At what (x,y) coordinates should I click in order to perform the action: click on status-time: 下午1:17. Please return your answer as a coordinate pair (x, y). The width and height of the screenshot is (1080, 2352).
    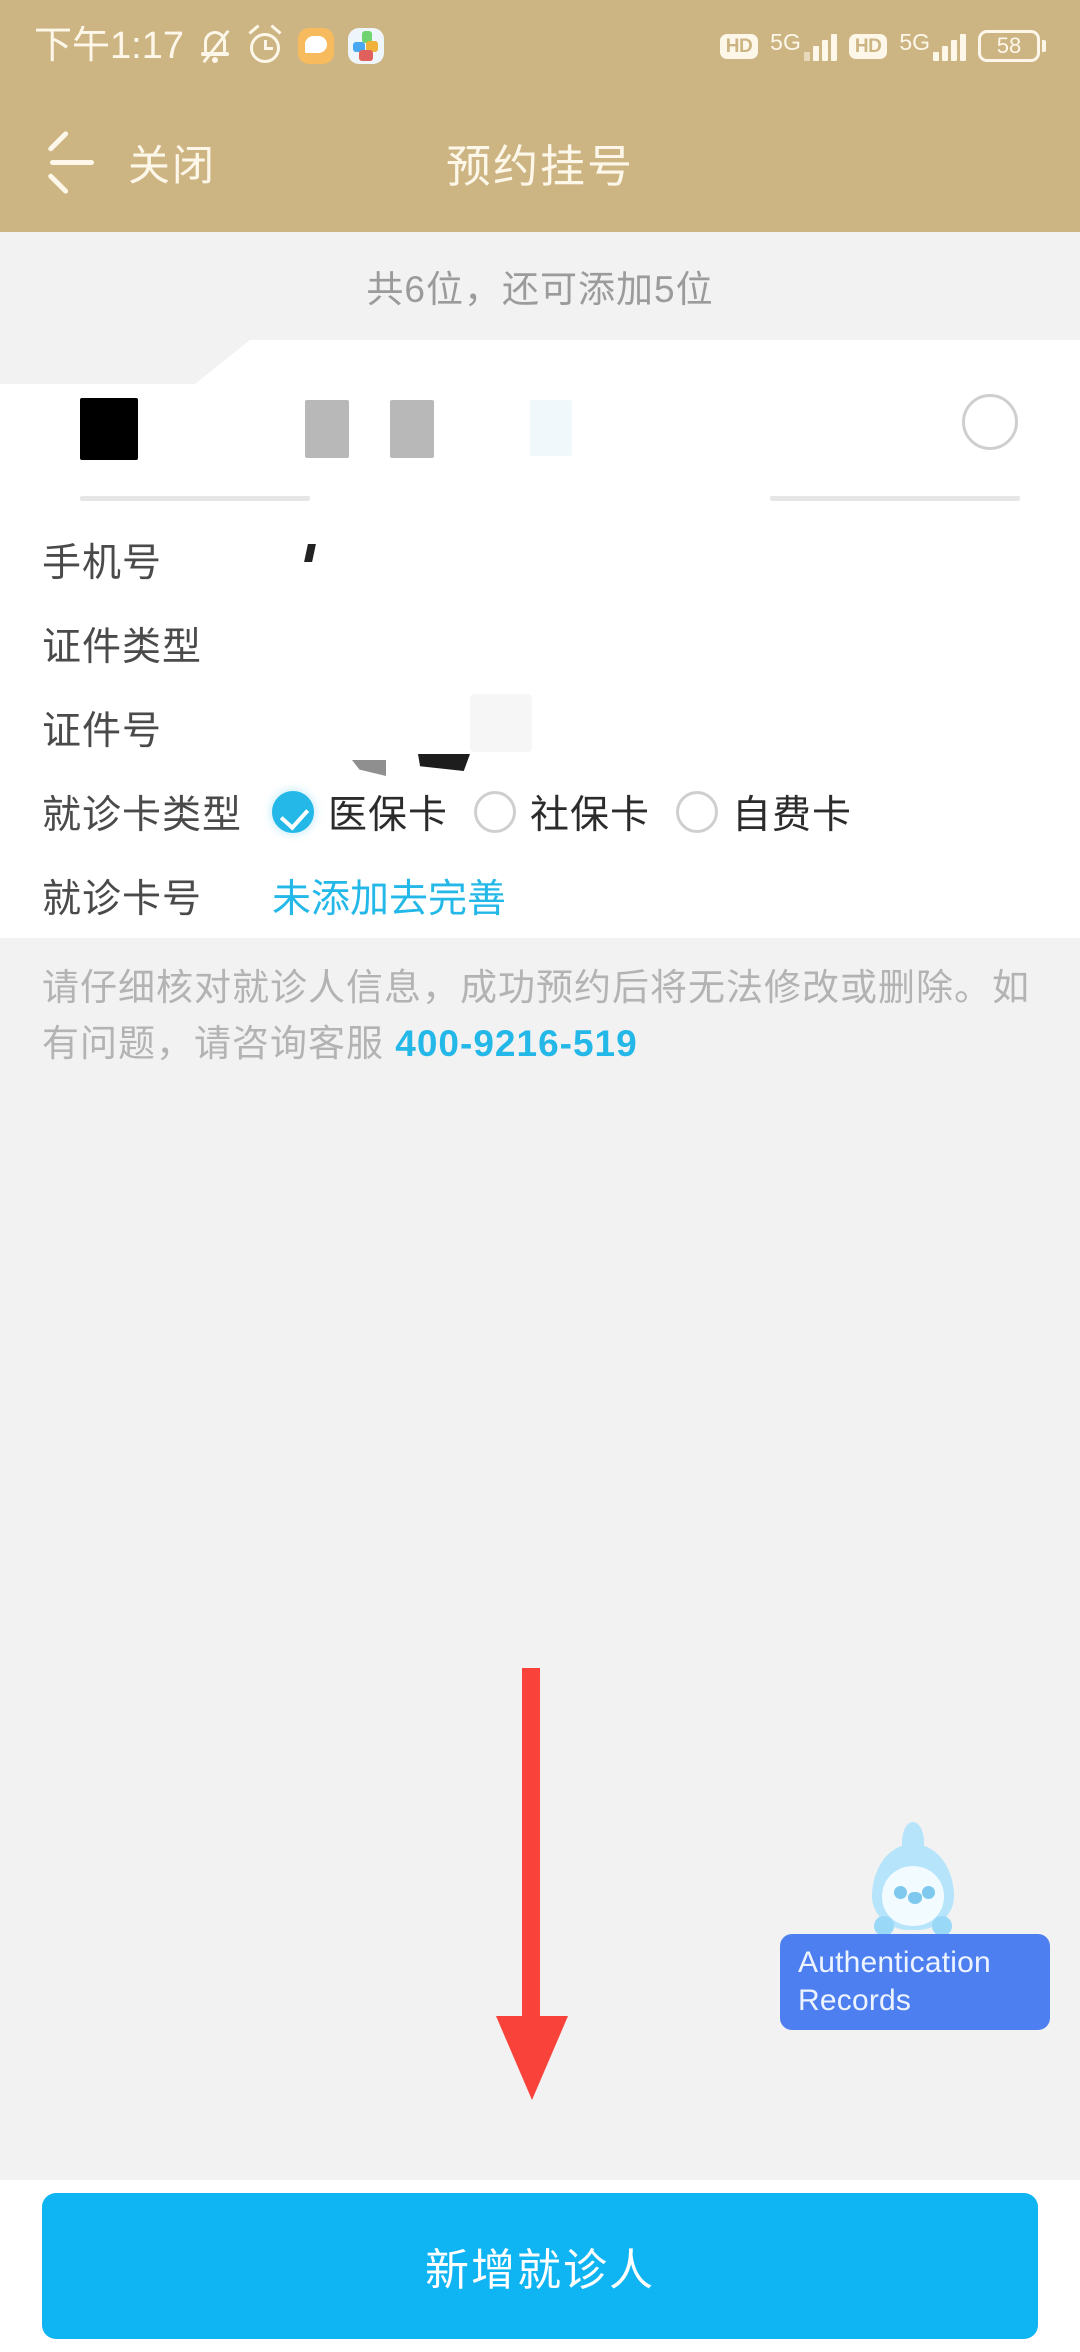
    Looking at the image, I should click on (109, 46).